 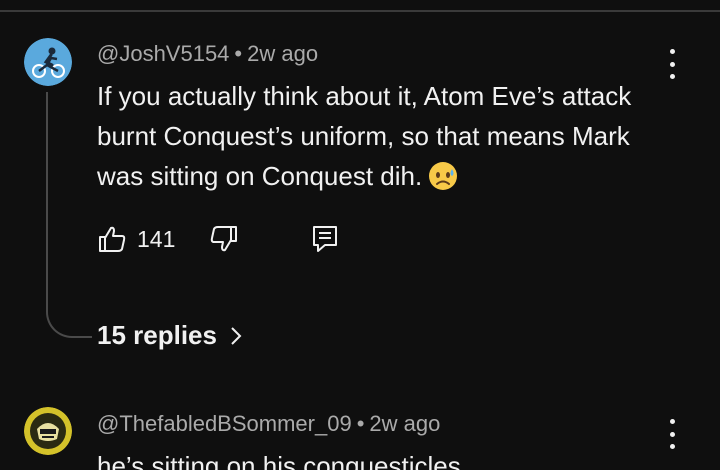 I want to click on like-count: 141, so click(x=156, y=238).